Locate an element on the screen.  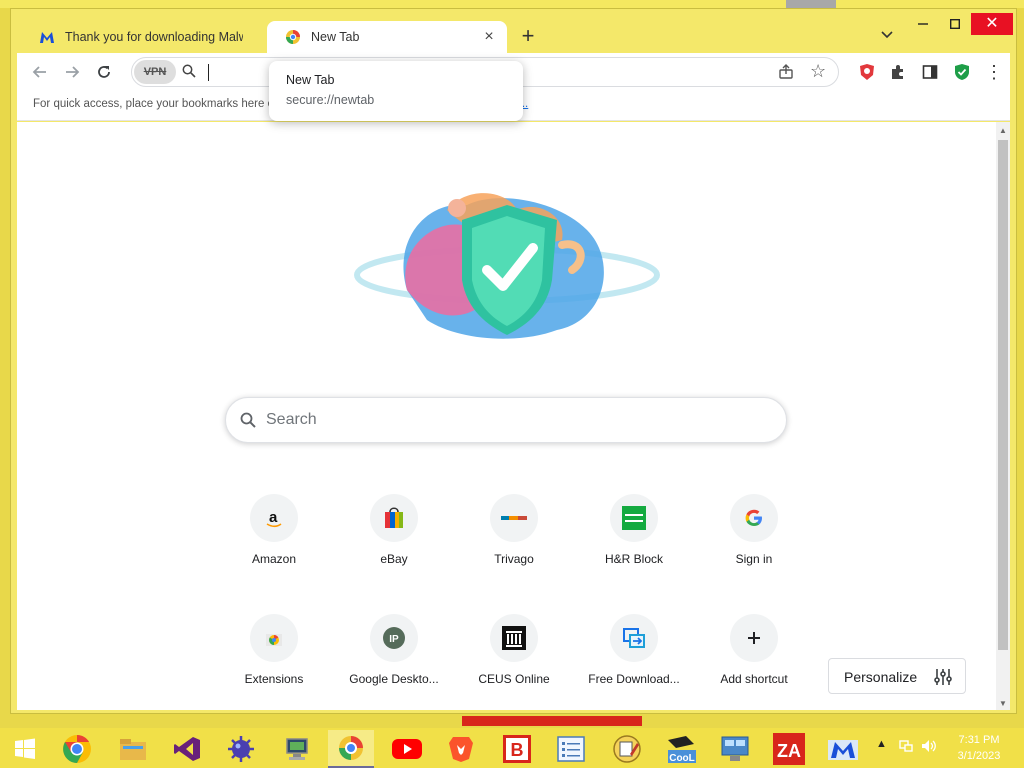
zonealarm-text: ZA is located at coordinates (789, 751).